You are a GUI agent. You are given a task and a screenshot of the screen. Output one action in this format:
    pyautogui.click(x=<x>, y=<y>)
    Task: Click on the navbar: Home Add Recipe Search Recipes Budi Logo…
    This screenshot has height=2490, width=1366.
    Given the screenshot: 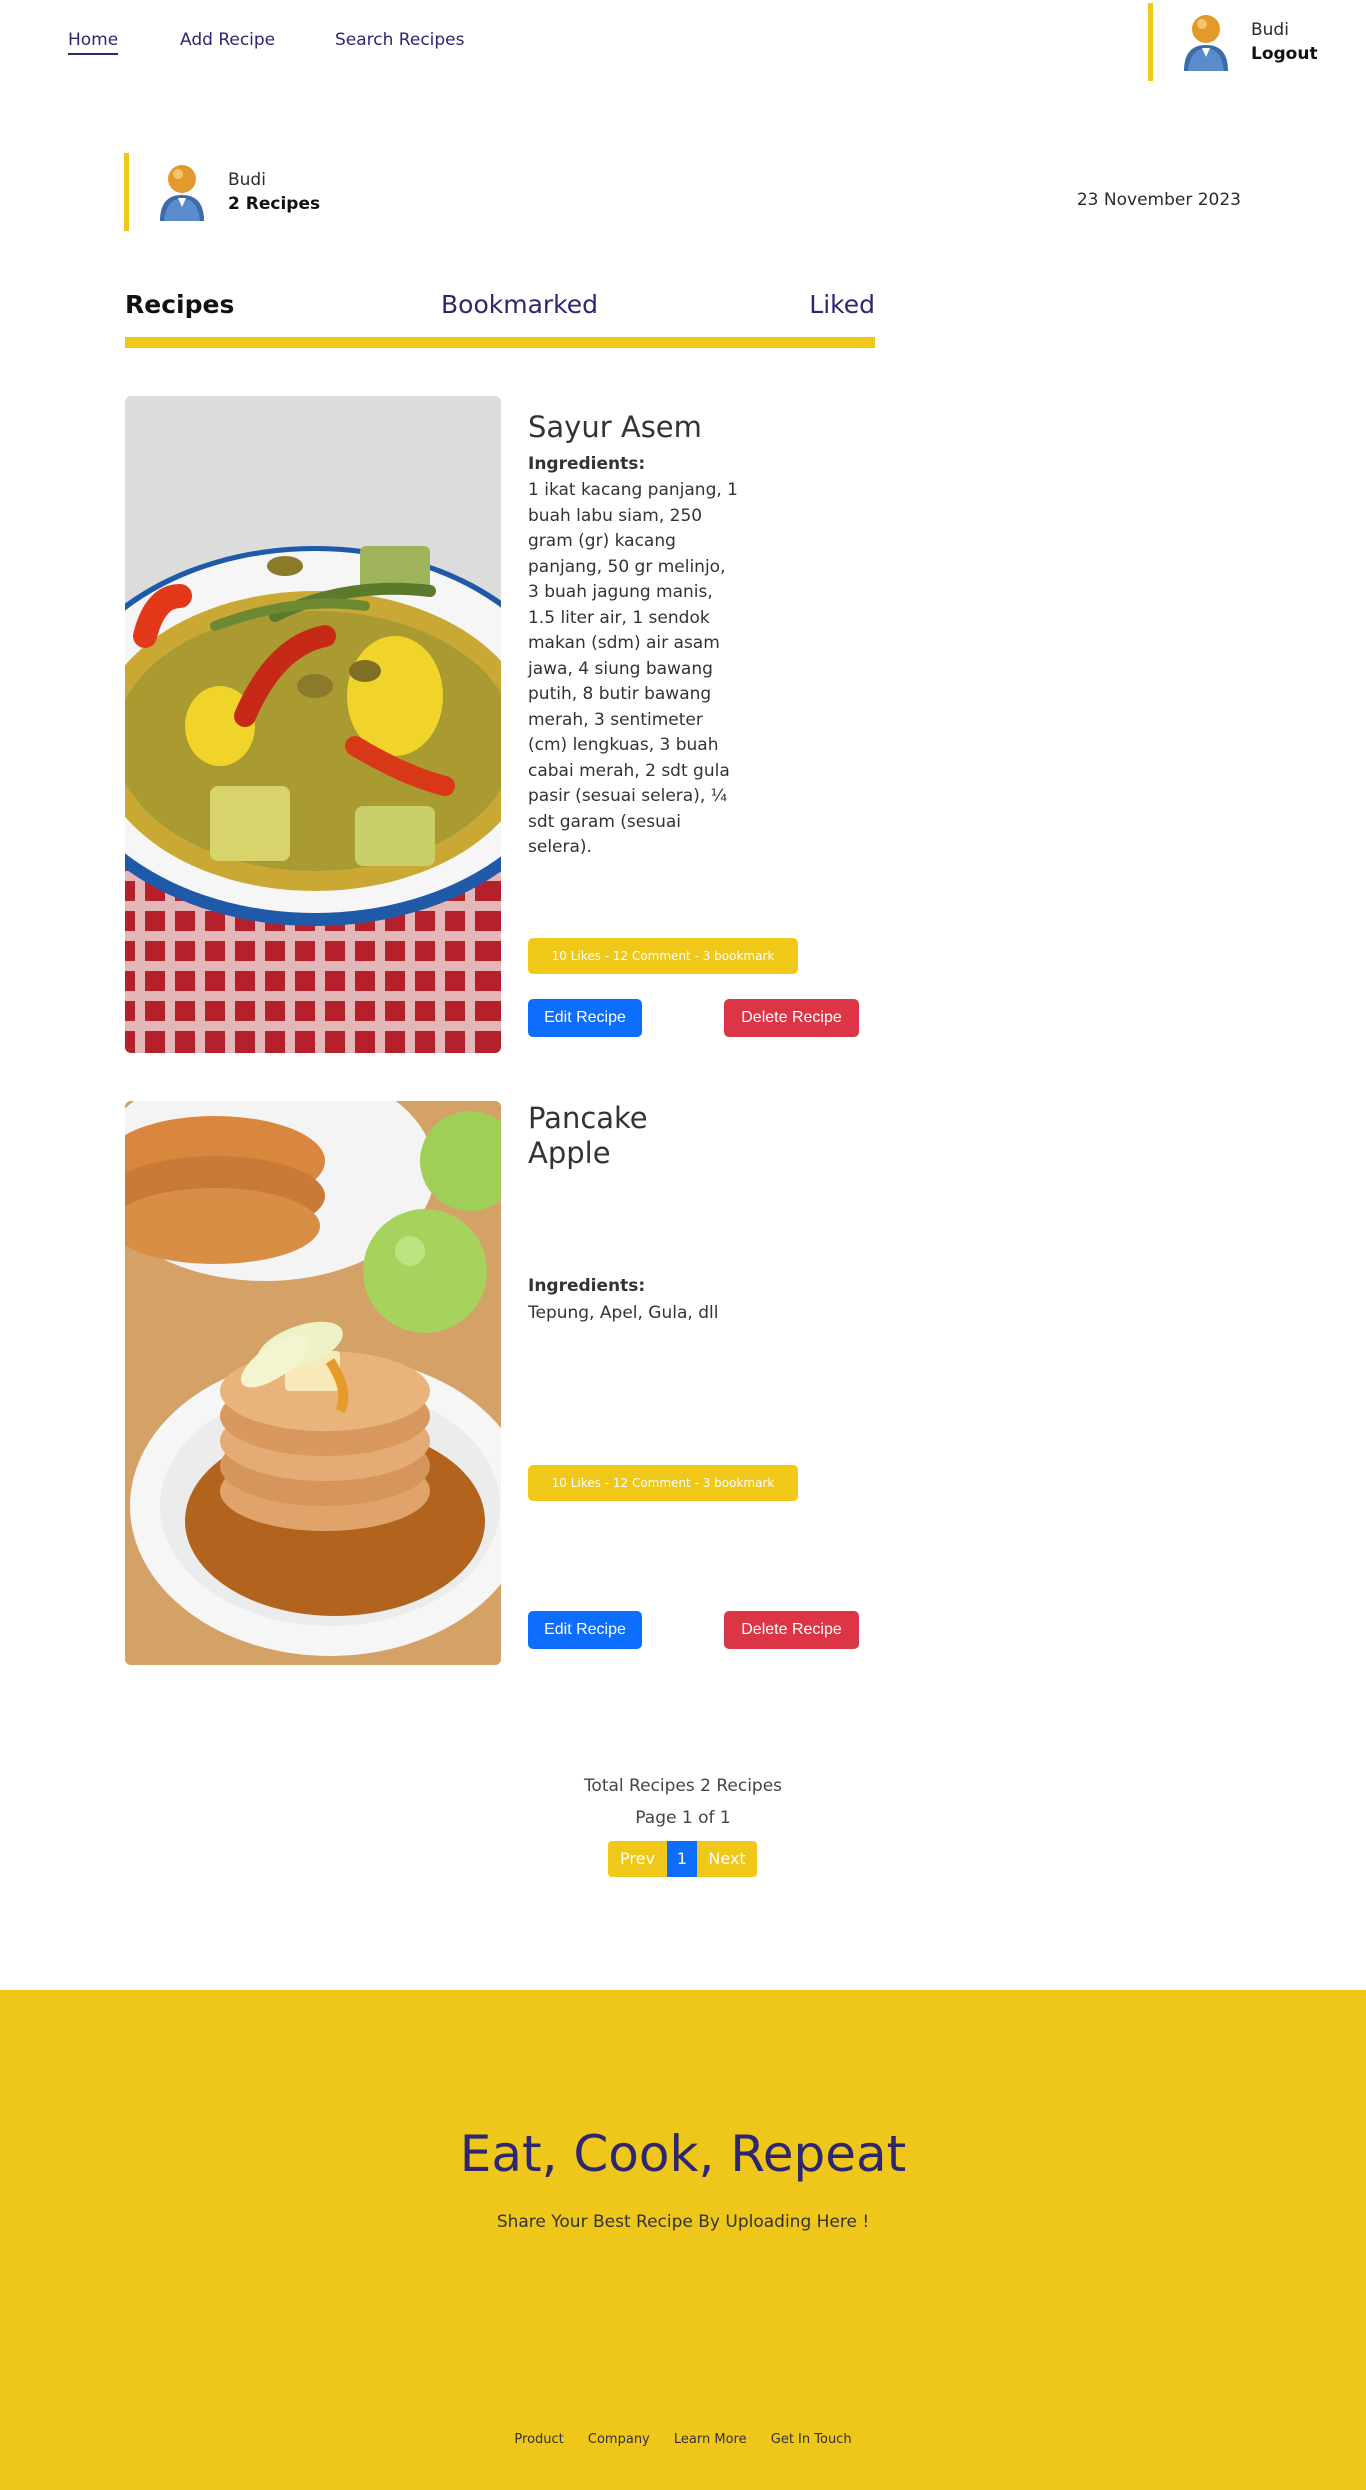 What is the action you would take?
    pyautogui.click(x=683, y=42)
    